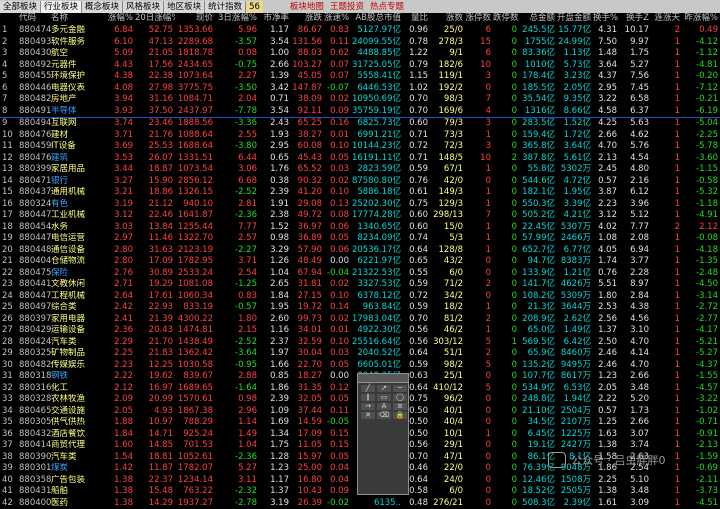  I want to click on tab-stat-index: 统计指数, so click(225, 7).